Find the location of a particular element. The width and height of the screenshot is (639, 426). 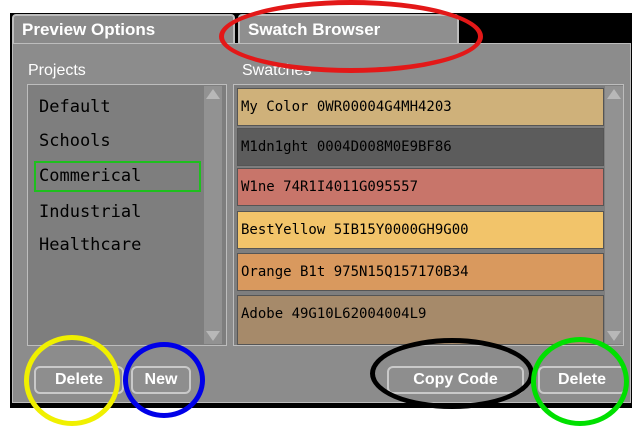

tab-preview-options: Preview Options is located at coordinates (123, 28).